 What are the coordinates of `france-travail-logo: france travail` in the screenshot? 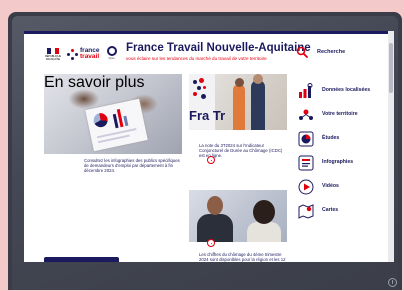 It's located at (83, 53).